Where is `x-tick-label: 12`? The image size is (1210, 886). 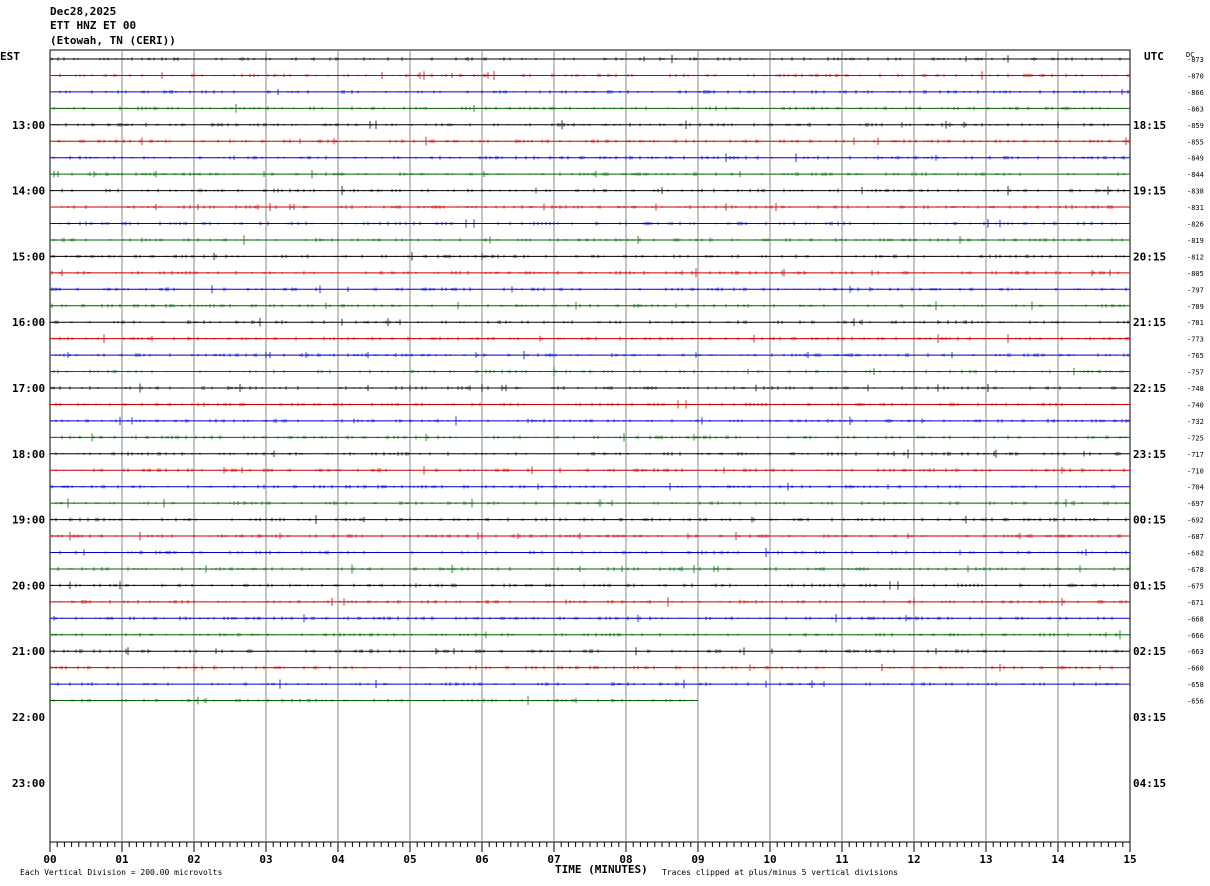
x-tick-label: 12 is located at coordinates (913, 859).